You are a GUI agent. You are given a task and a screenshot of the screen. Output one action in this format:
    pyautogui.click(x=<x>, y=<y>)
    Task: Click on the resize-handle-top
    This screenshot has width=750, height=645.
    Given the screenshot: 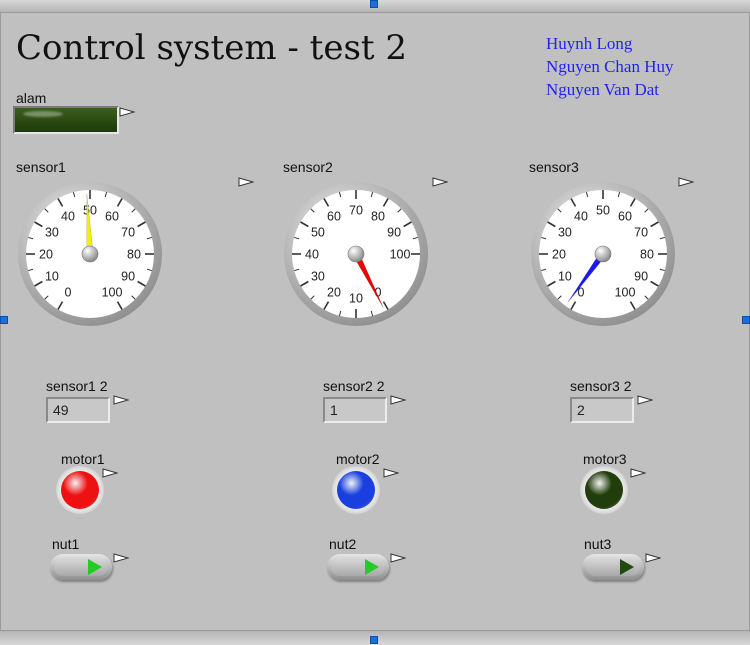 What is the action you would take?
    pyautogui.click(x=374, y=4)
    